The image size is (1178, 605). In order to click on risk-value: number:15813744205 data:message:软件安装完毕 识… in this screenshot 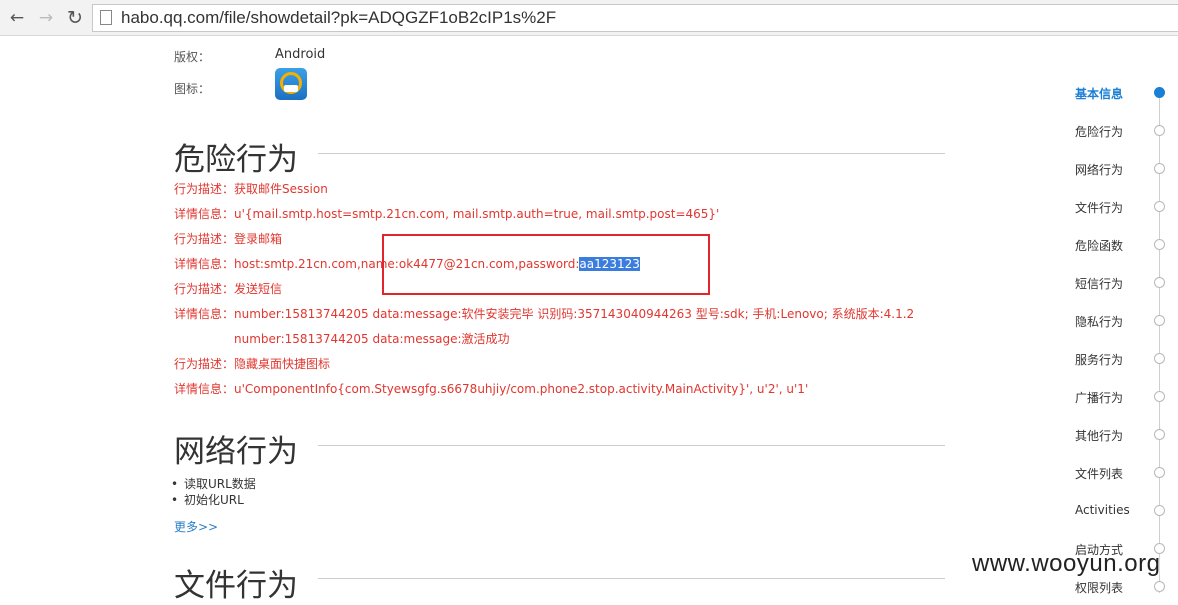, I will do `click(574, 314)`.